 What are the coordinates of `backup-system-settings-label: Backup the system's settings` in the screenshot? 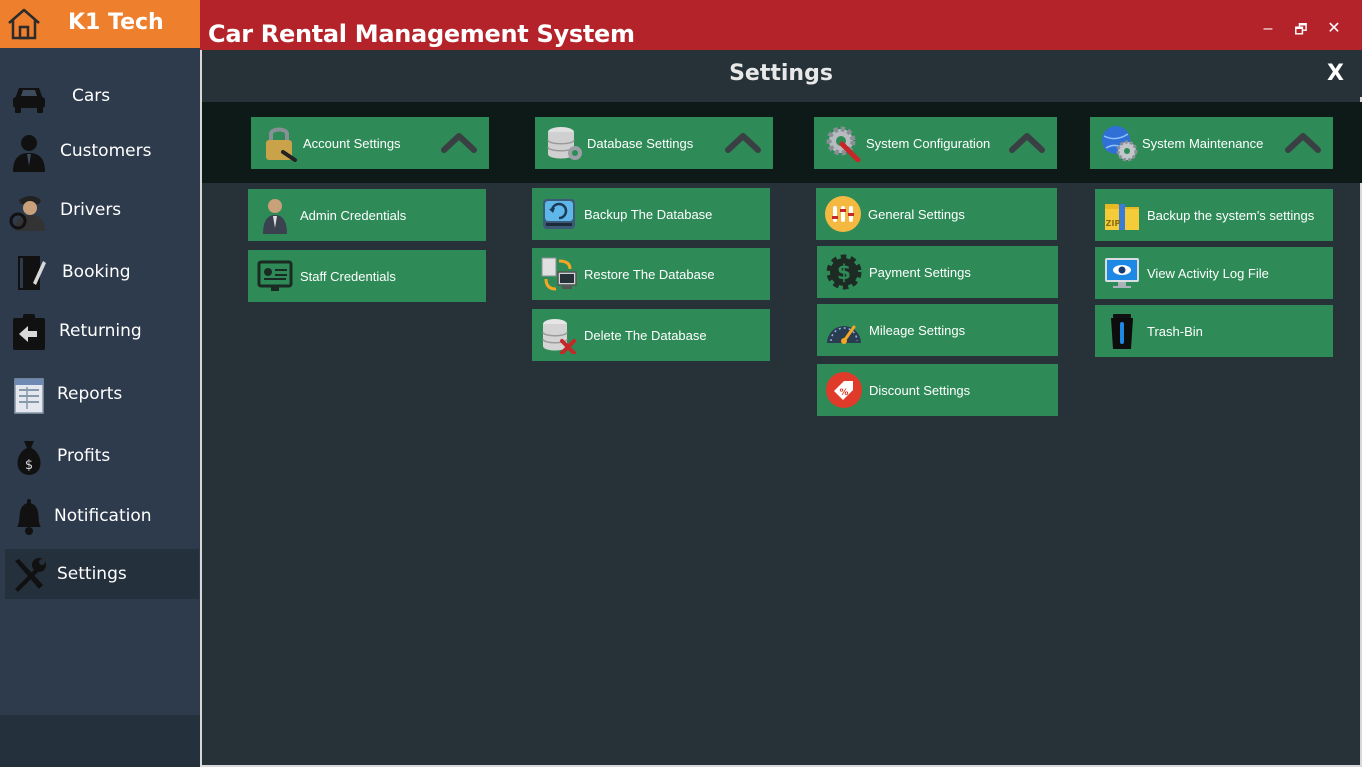 It's located at (1231, 215).